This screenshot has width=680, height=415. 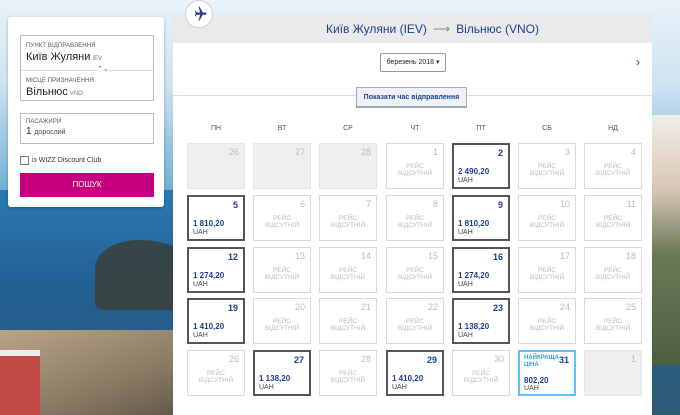 What do you see at coordinates (365, 307) in the screenshot?
I see `day-number: 21` at bounding box center [365, 307].